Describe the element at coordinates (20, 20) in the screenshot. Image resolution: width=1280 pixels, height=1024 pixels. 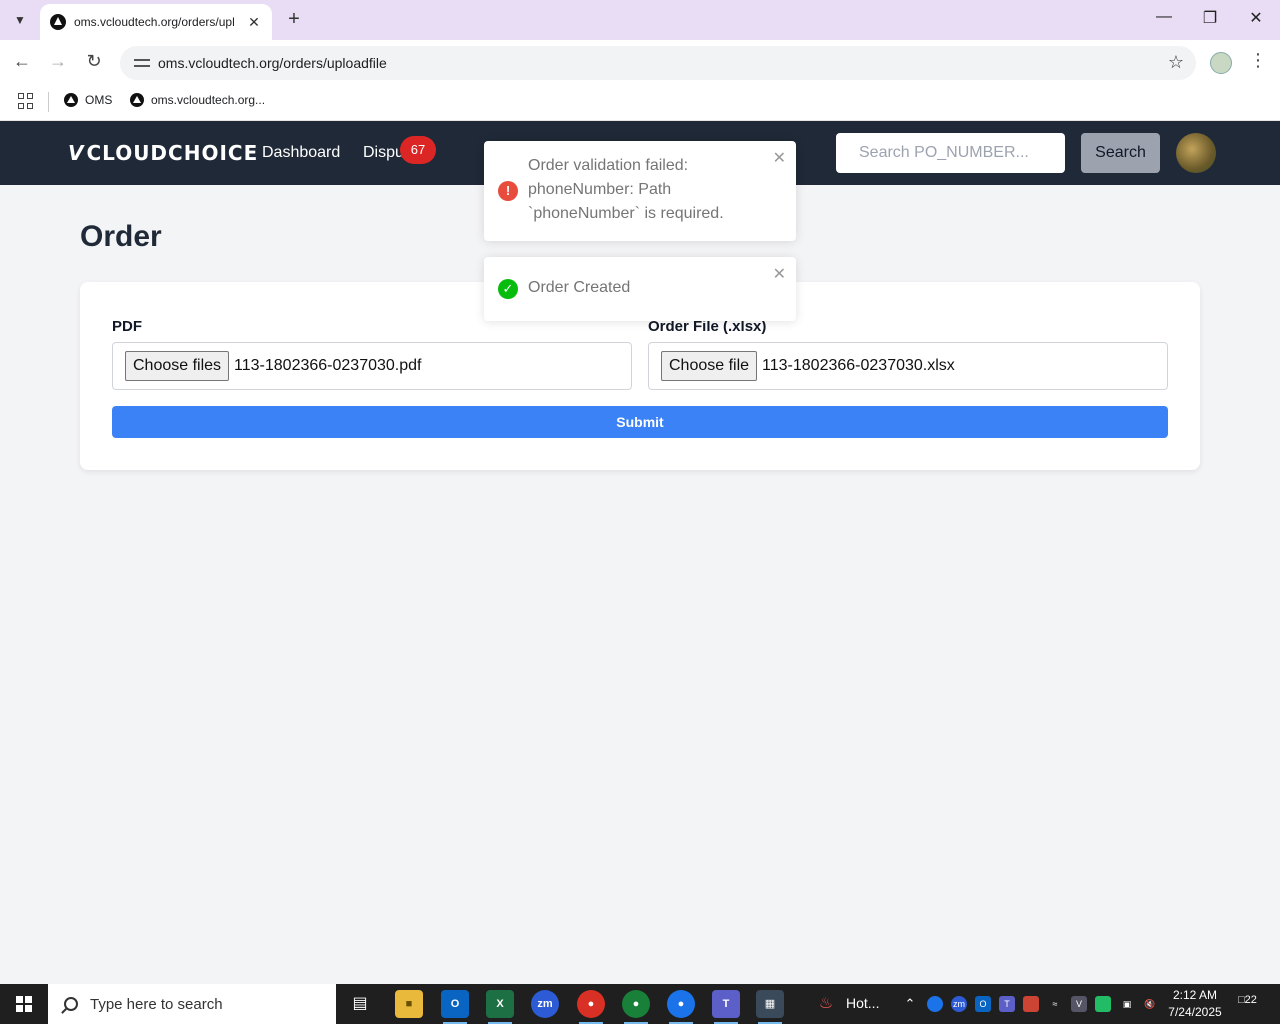
I see `tab-search-chevron-icon: ▼` at that location.